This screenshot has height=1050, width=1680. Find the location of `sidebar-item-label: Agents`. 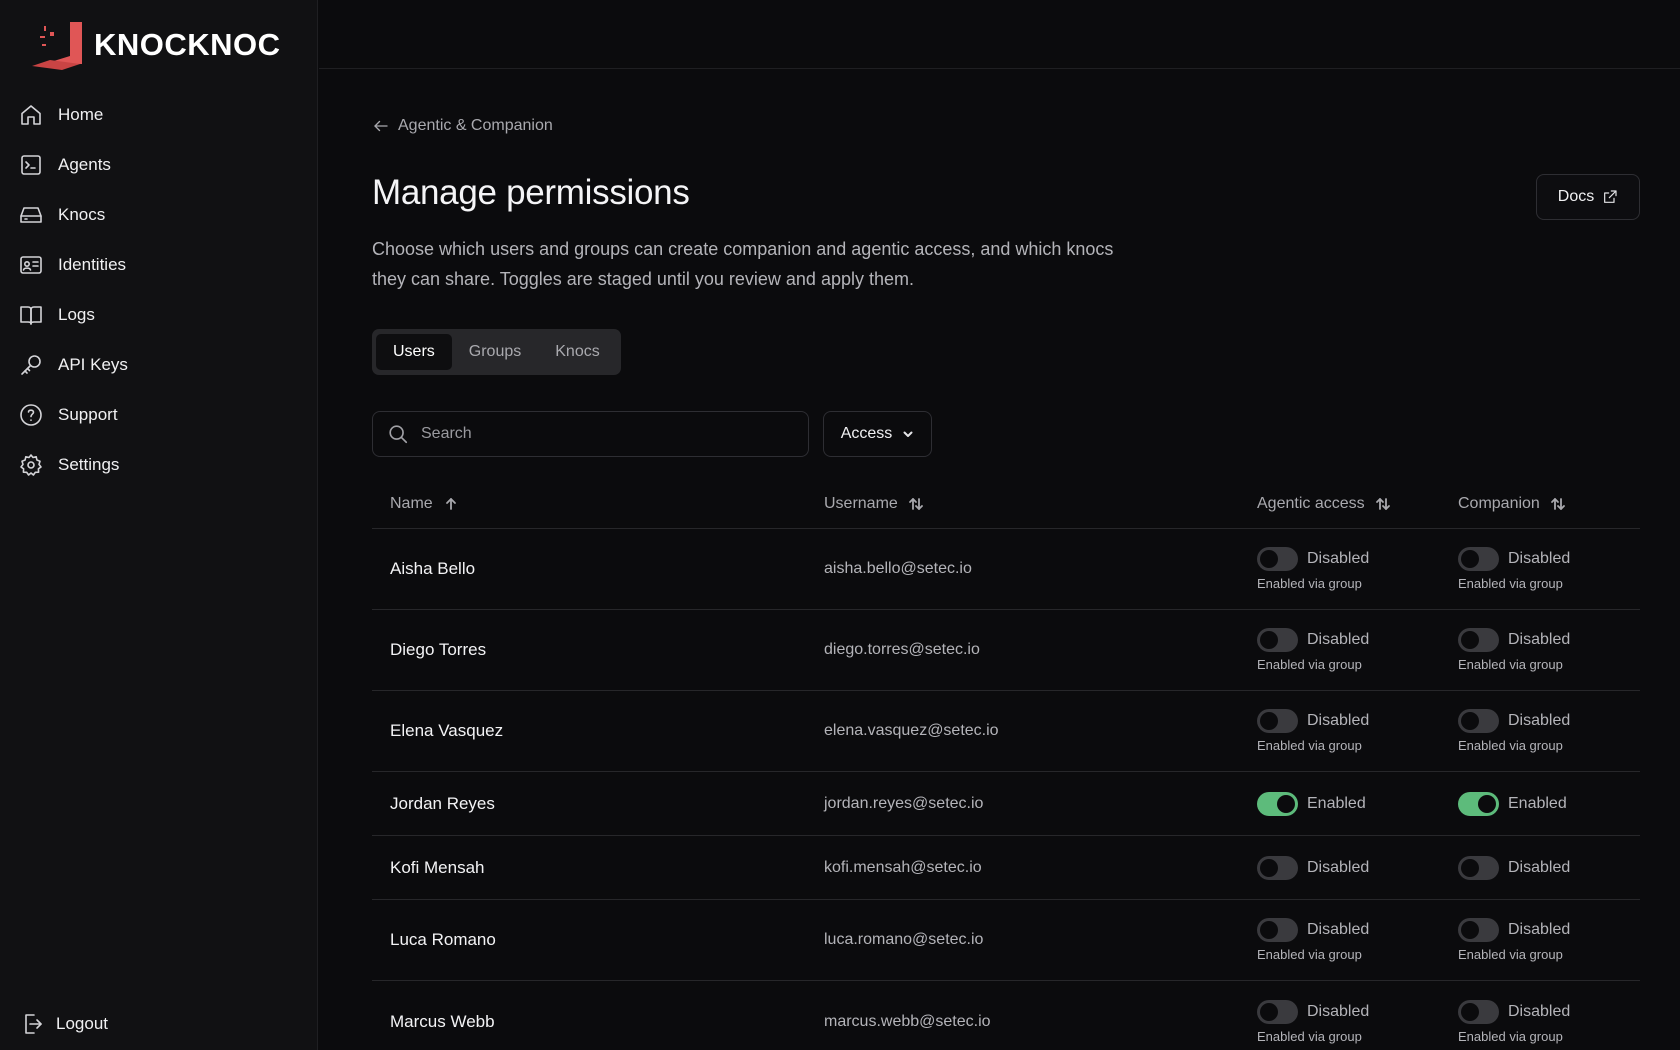

sidebar-item-label: Agents is located at coordinates (84, 164).